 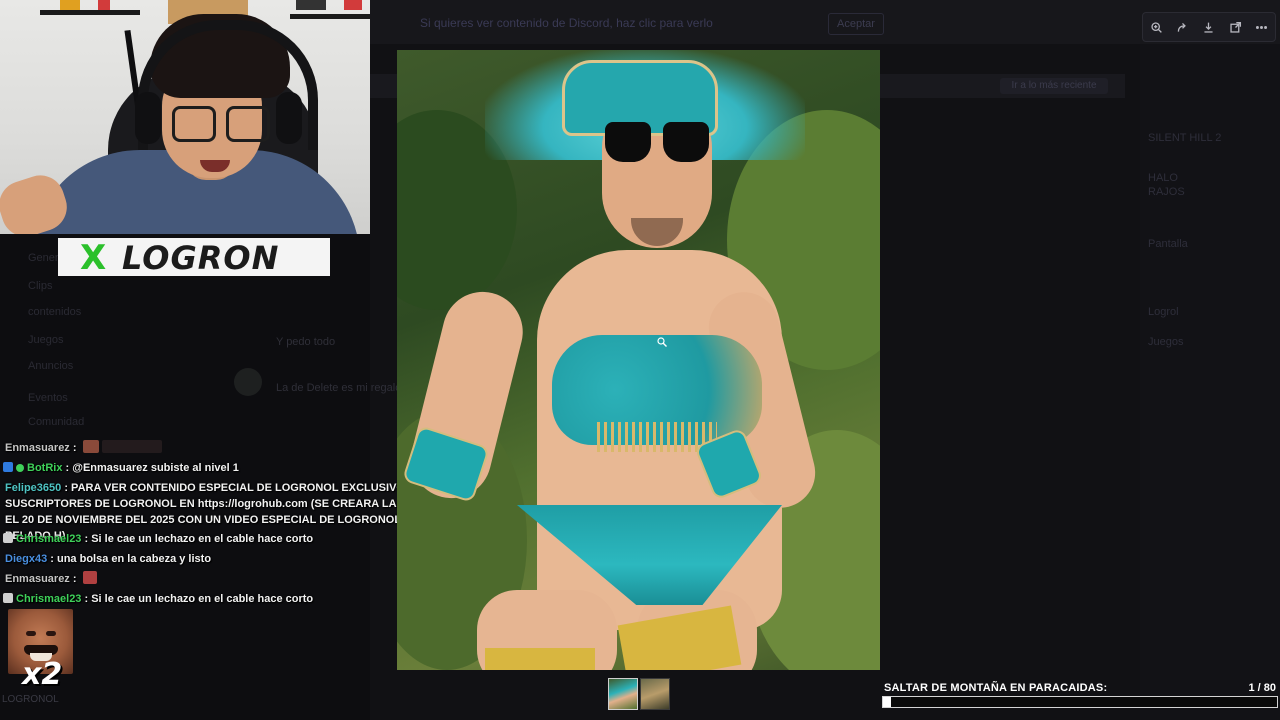 What do you see at coordinates (30, 699) in the screenshot?
I see `channel-name: LOGRONOL` at bounding box center [30, 699].